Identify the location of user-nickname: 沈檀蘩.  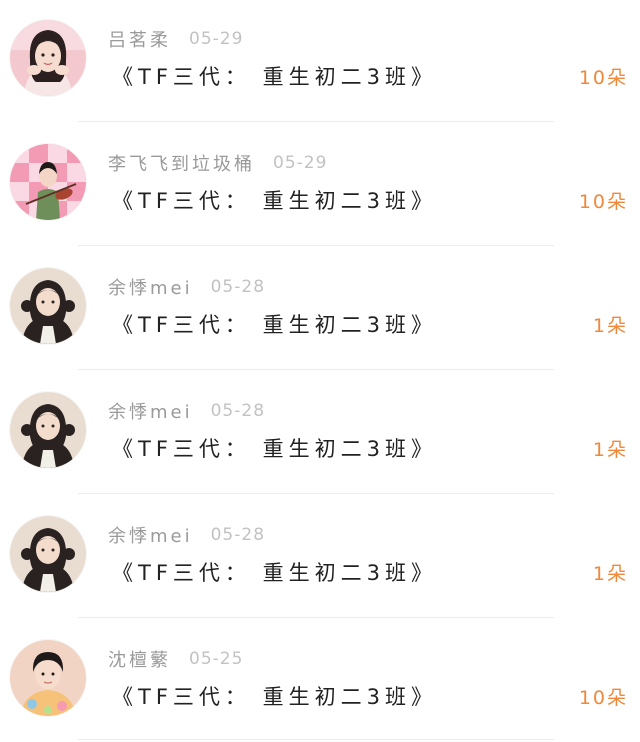
(139, 659).